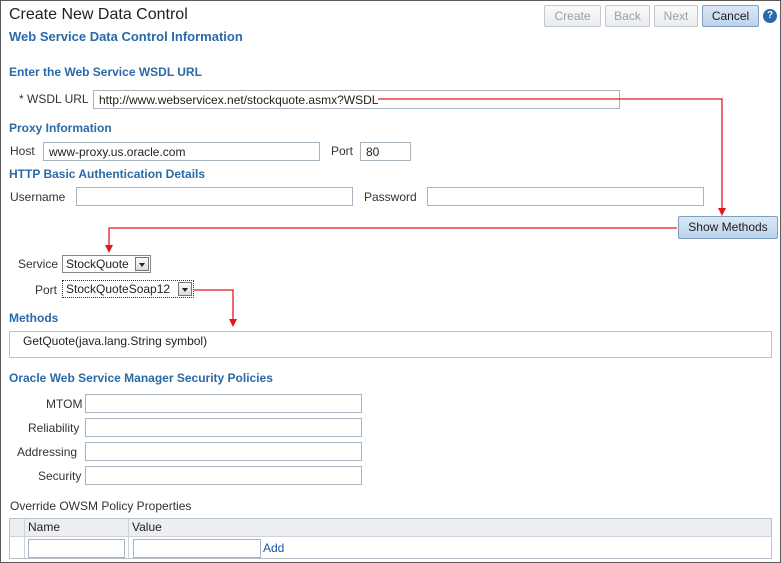  I want to click on security-label: Security, so click(60, 476).